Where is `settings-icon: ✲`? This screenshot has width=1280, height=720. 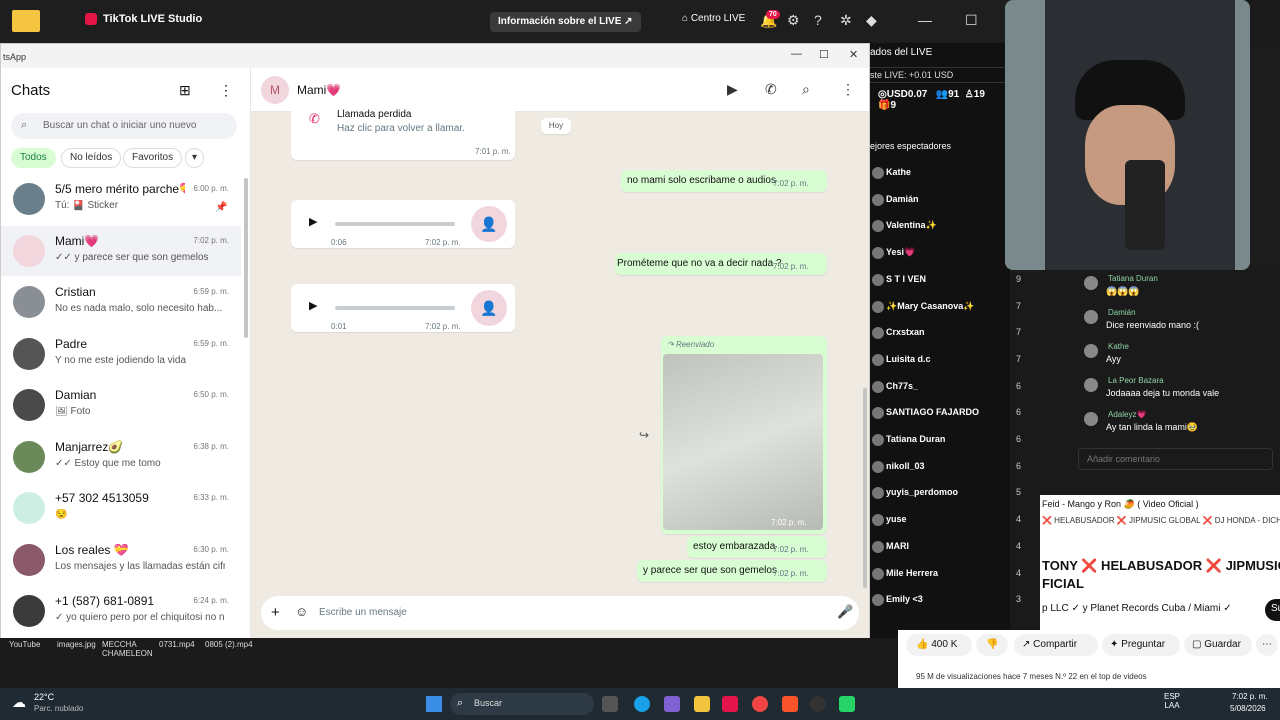 settings-icon: ✲ is located at coordinates (846, 20).